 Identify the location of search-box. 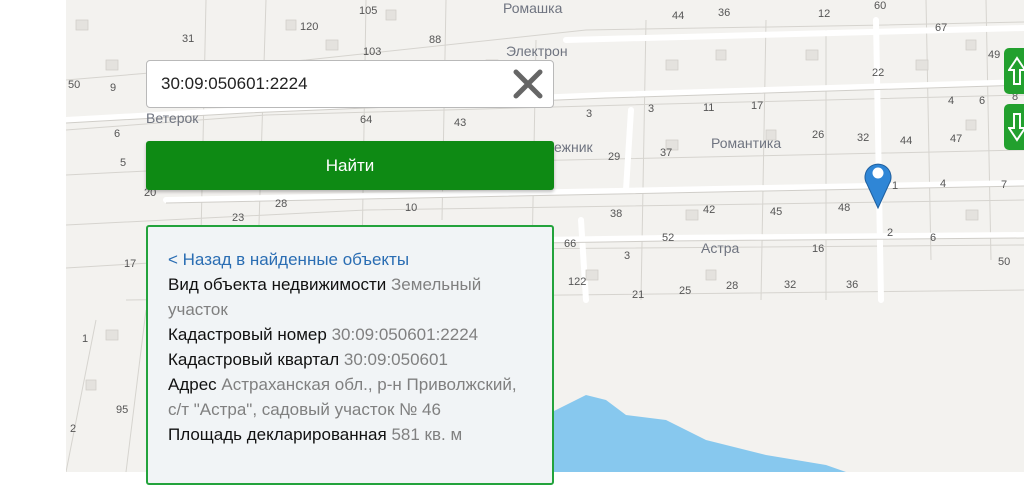
(350, 84).